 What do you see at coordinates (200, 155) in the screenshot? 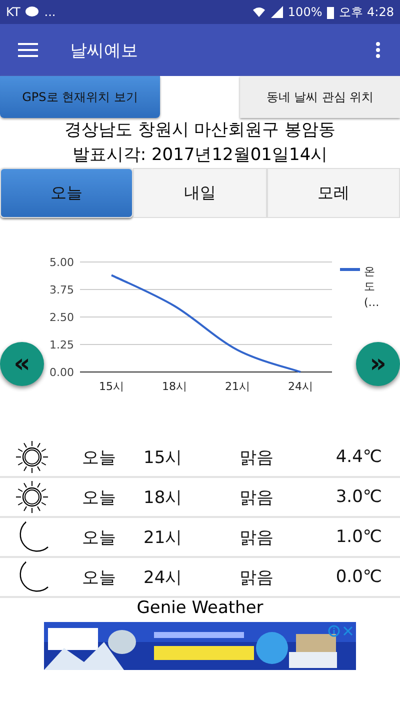
I see `issued-time-text: 발표시각: 2017년12월01일14시` at bounding box center [200, 155].